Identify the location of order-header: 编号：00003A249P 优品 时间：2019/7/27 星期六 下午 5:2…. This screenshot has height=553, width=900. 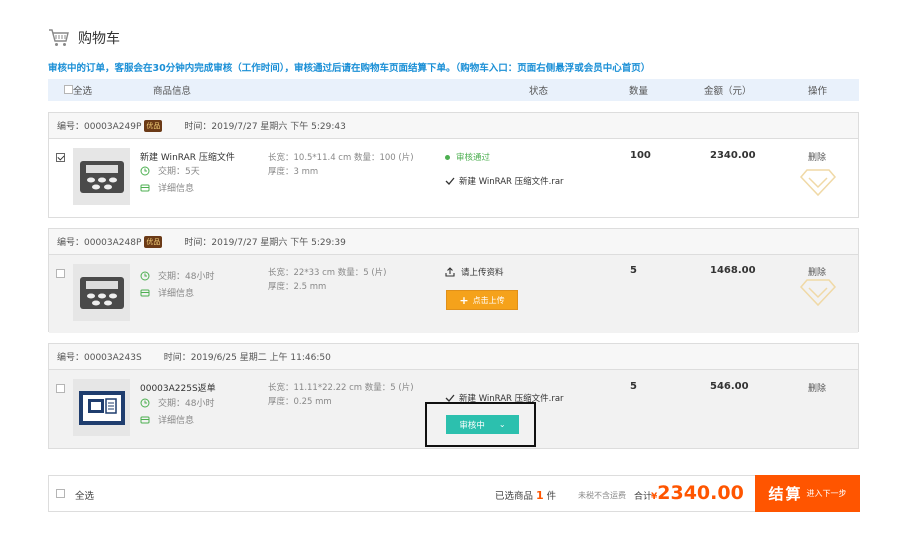
(453, 126).